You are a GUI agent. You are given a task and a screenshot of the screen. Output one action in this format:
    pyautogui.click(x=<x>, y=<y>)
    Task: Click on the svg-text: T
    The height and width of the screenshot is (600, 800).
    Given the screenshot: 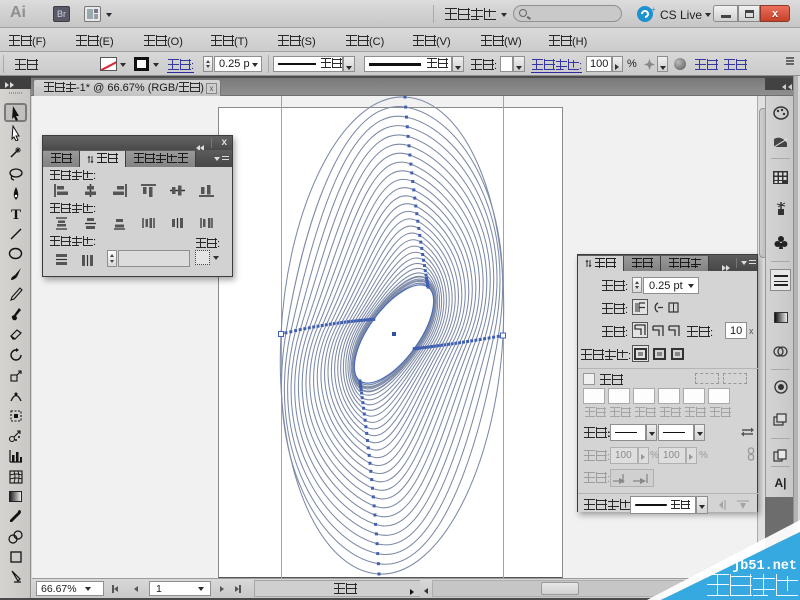 What is the action you would take?
    pyautogui.click(x=15, y=214)
    